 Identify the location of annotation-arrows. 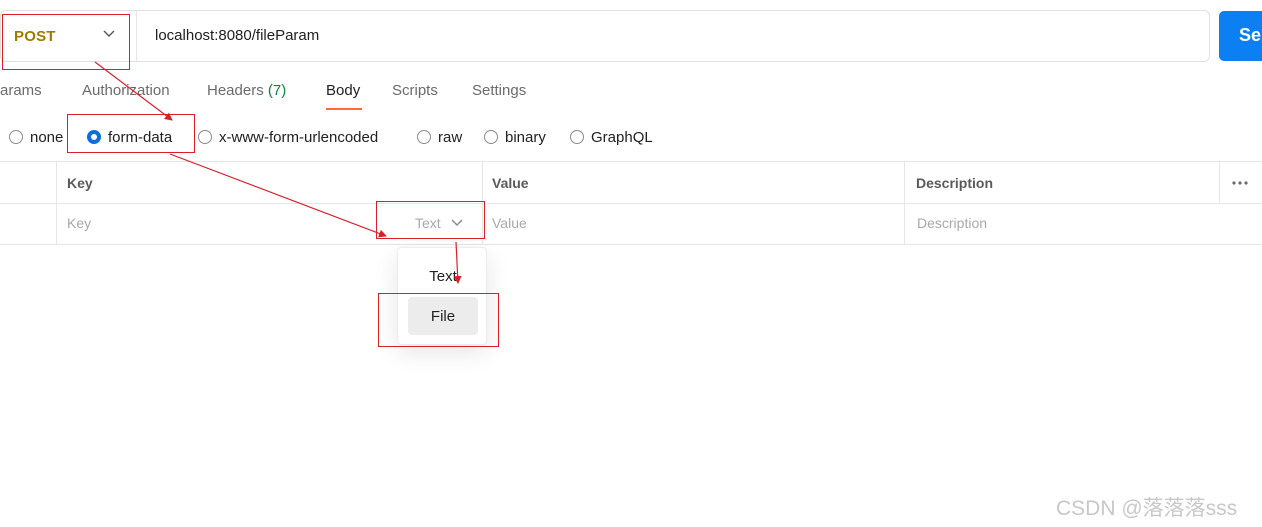
(278, 172).